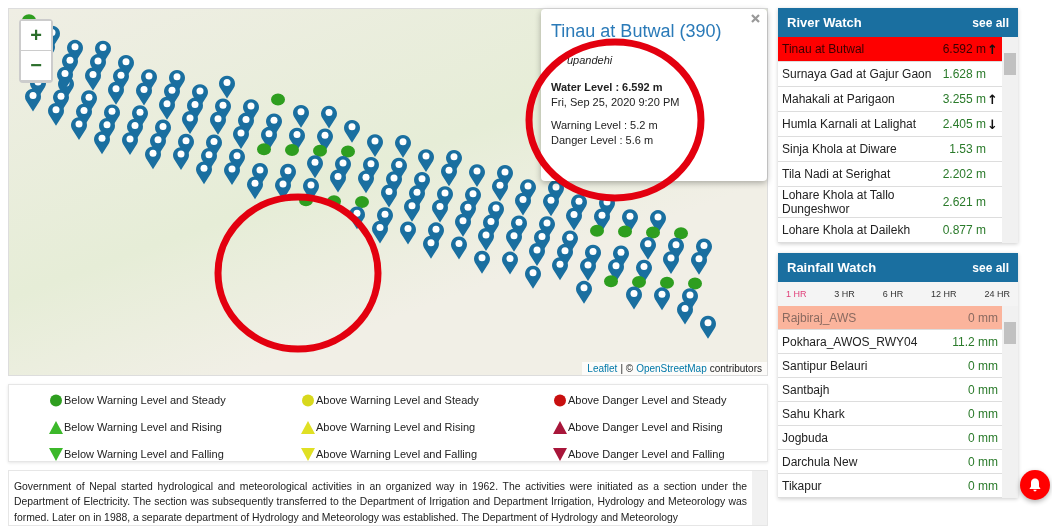 This screenshot has width=1052, height=526. I want to click on station-row: Lohare Khola at Dailekh 0.877 m, so click(890, 230).